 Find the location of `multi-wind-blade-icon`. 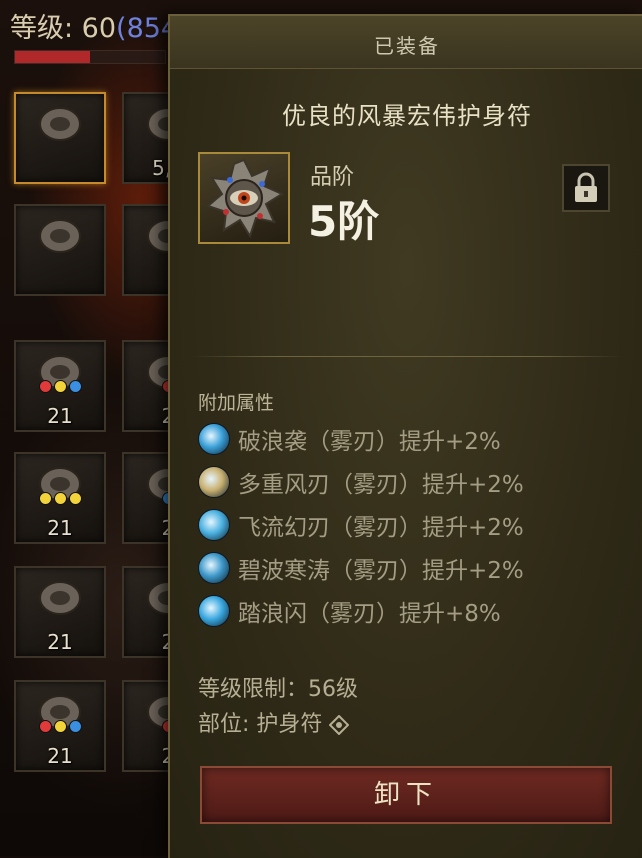

multi-wind-blade-icon is located at coordinates (214, 482).